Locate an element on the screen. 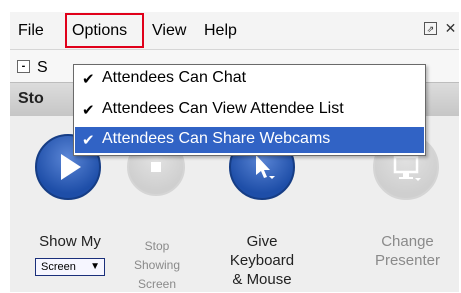 The height and width of the screenshot is (293, 461). section-label: S is located at coordinates (42, 67).